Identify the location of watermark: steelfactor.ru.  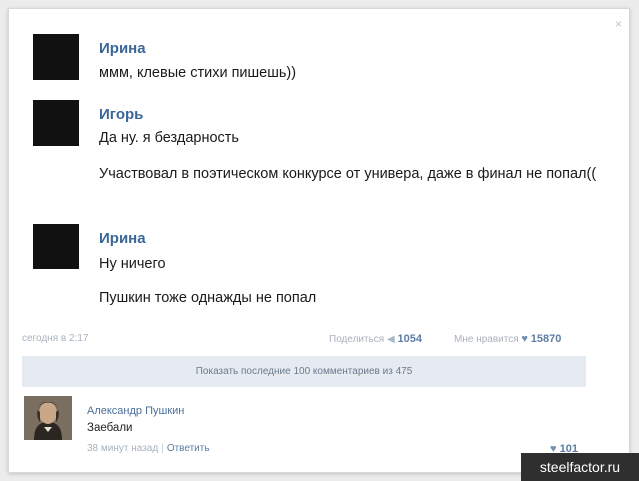
(580, 467).